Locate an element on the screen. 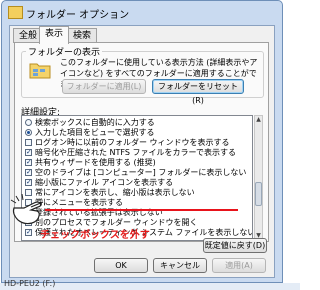 The width and height of the screenshot is (320, 290). advanced-setting-label: 常にメニューを表示する is located at coordinates (79, 202).